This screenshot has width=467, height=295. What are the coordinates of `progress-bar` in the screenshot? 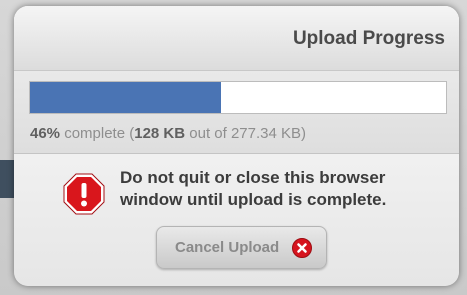 It's located at (238, 97).